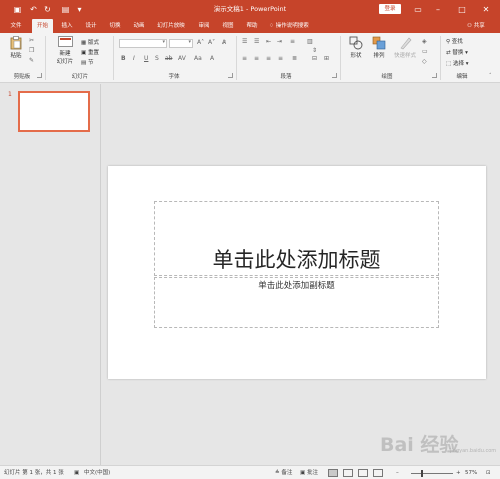  I want to click on bold-icon: B, so click(123, 58).